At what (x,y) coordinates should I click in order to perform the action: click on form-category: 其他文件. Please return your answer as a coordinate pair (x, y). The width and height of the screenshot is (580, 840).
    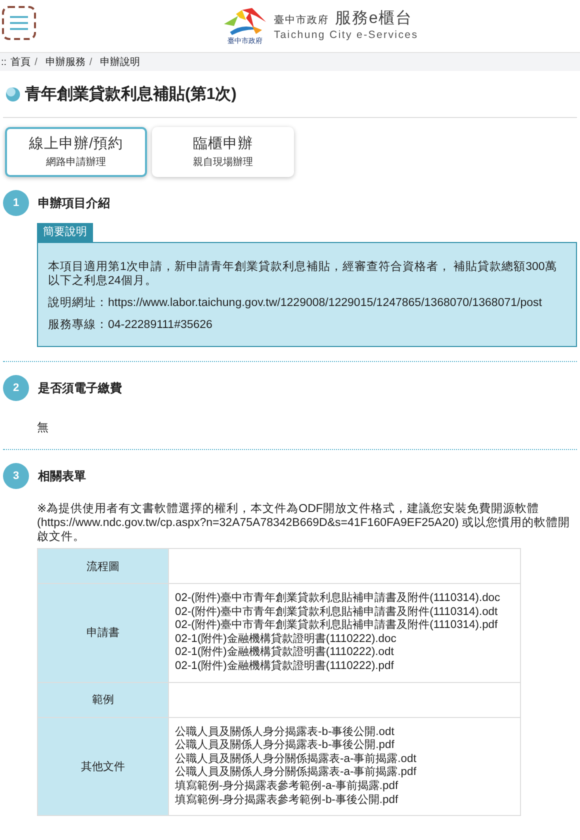
    Looking at the image, I should click on (103, 766).